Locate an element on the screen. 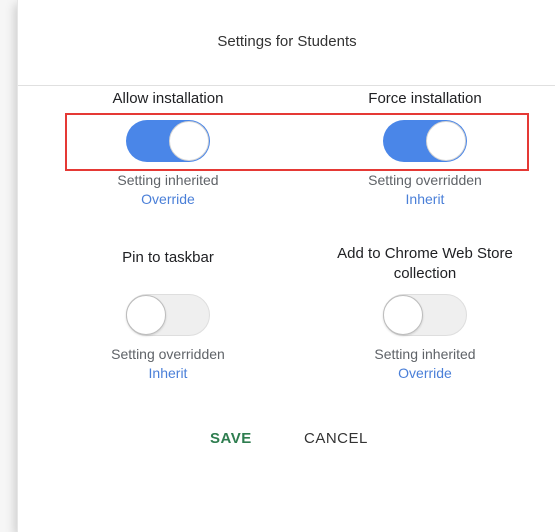 This screenshot has width=555, height=532. setting-label: Add to Chrome Web Store collection is located at coordinates (425, 263).